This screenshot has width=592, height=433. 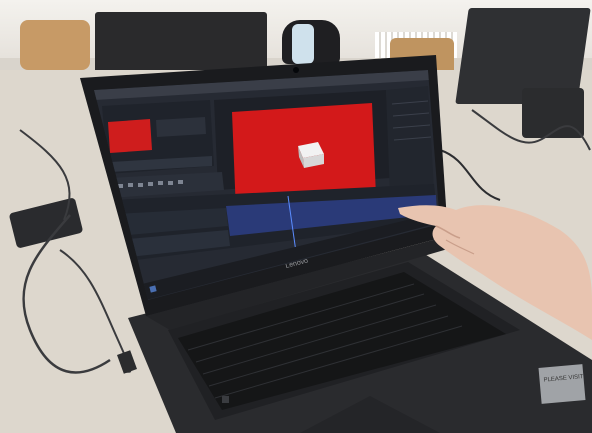 I want to click on pointing-hand, so click(x=495, y=272).